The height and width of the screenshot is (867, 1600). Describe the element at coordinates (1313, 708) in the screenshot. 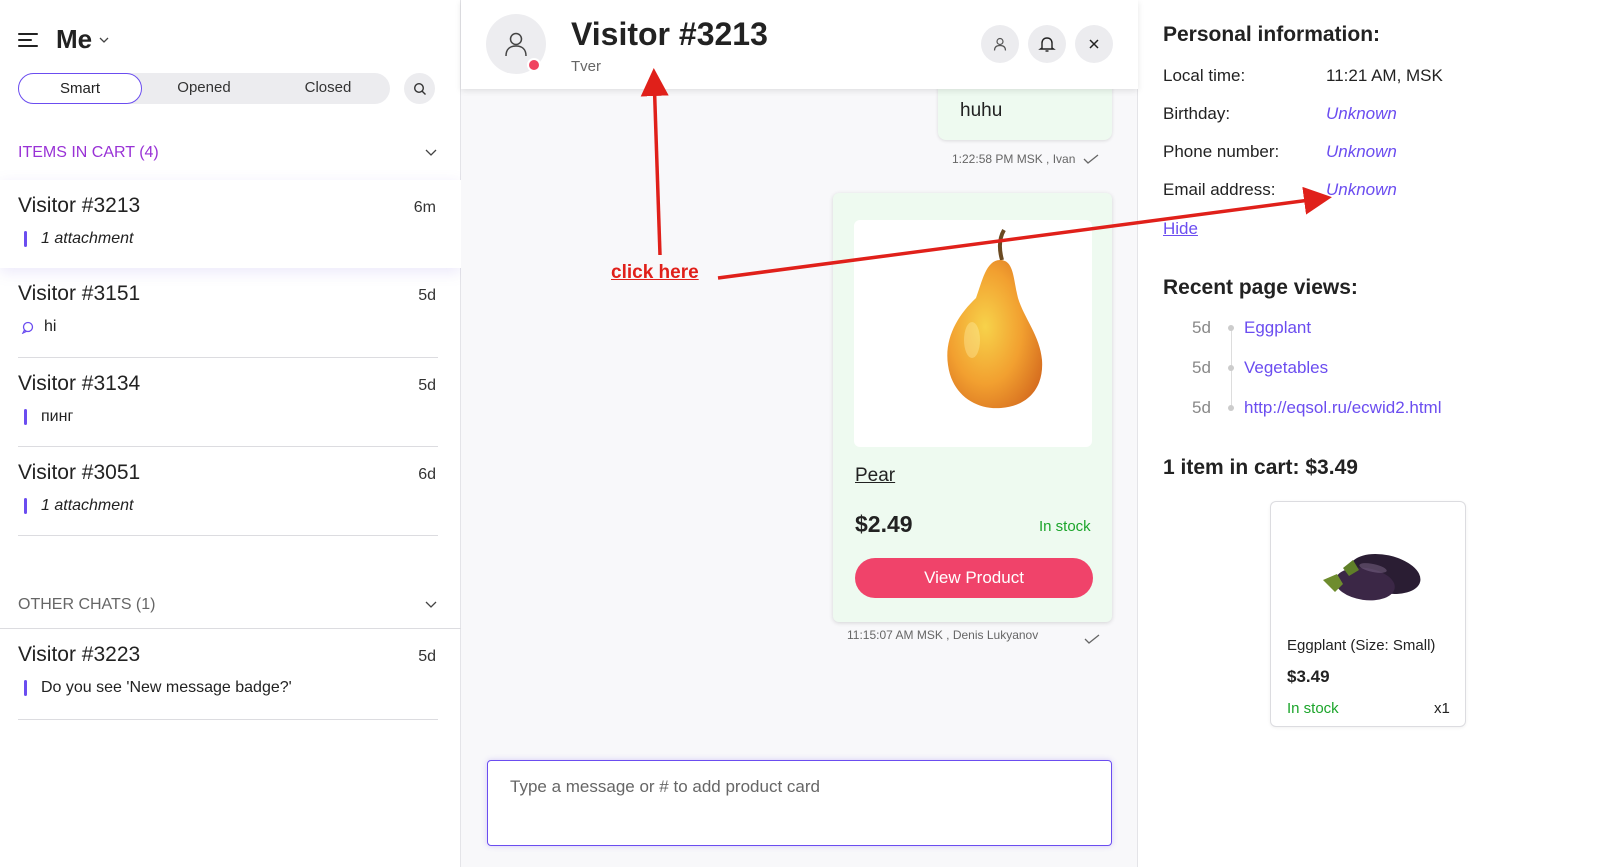

I see `cart-item-stock: In stock` at that location.